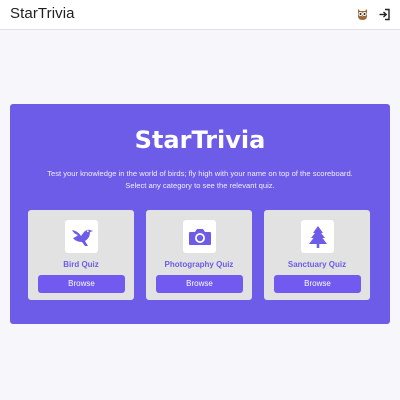 The height and width of the screenshot is (400, 400). What do you see at coordinates (81, 255) in the screenshot?
I see `quiz-card-bird: Bird Quiz Browse` at bounding box center [81, 255].